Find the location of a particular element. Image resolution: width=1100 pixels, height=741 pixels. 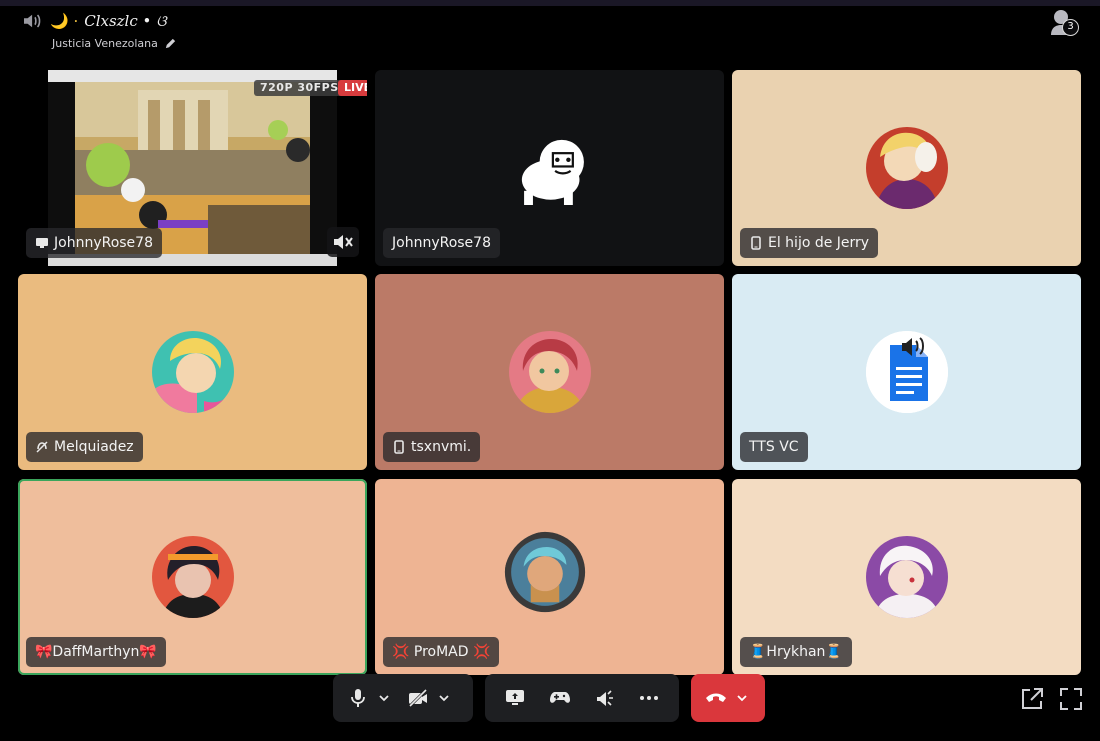

pencil-icon is located at coordinates (170, 43).